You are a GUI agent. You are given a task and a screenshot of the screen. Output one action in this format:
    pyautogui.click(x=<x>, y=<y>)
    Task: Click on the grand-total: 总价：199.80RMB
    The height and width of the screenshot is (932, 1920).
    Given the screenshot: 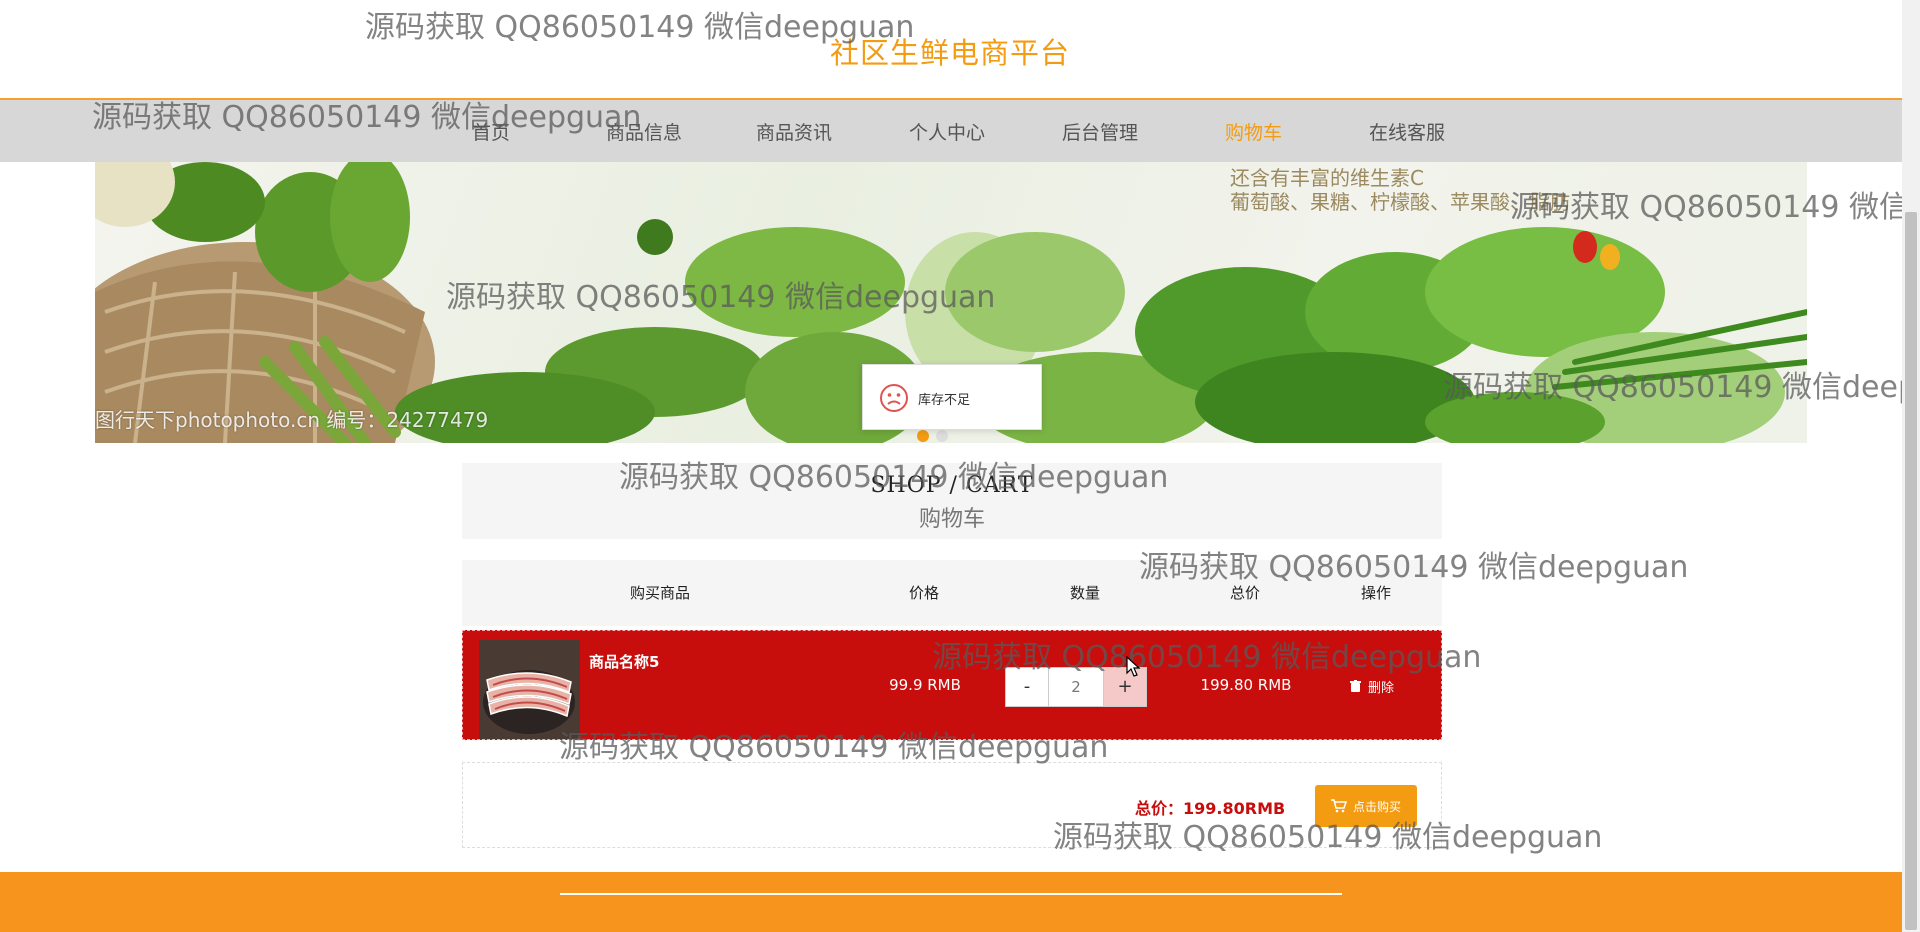 What is the action you would take?
    pyautogui.click(x=1210, y=808)
    